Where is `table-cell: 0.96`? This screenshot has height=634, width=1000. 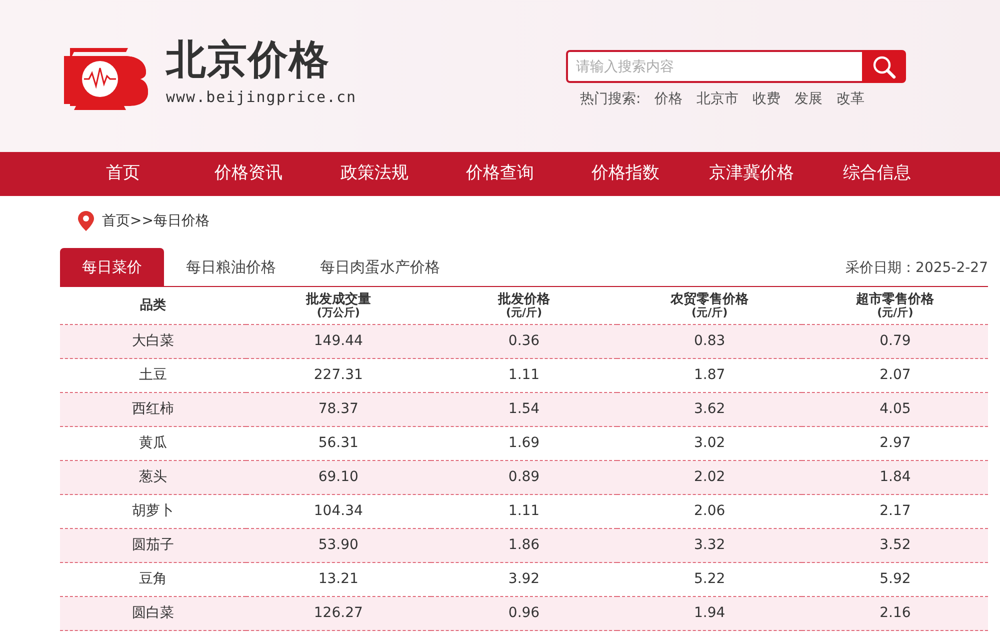
table-cell: 0.96 is located at coordinates (524, 614).